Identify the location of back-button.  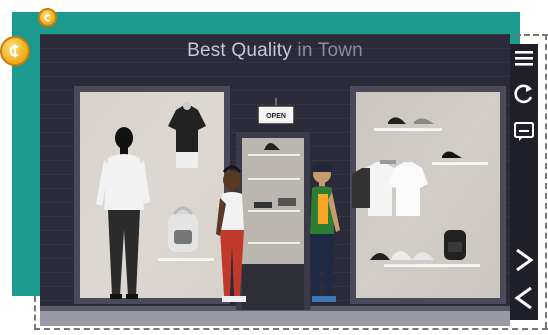
(524, 298).